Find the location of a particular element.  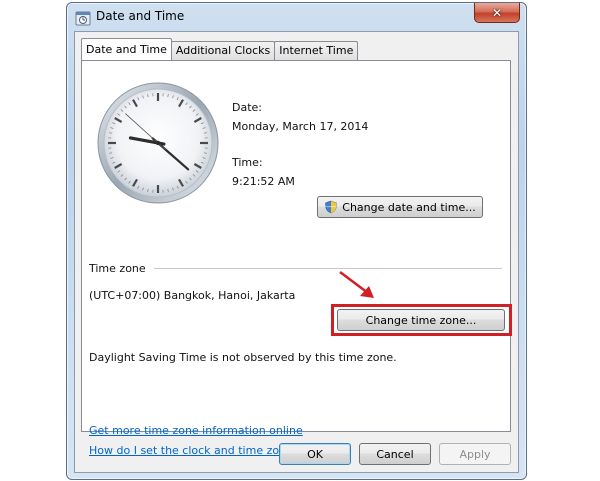

cancel-button: Cancel is located at coordinates (395, 454).